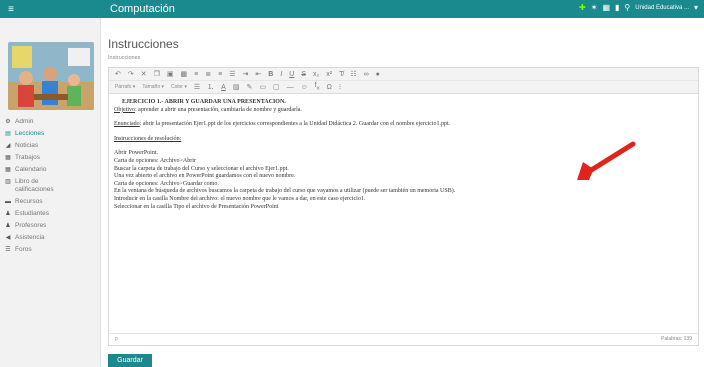 The height and width of the screenshot is (367, 704). What do you see at coordinates (50, 202) in the screenshot?
I see `sidebar-item-recursos: ▬ Recursos` at bounding box center [50, 202].